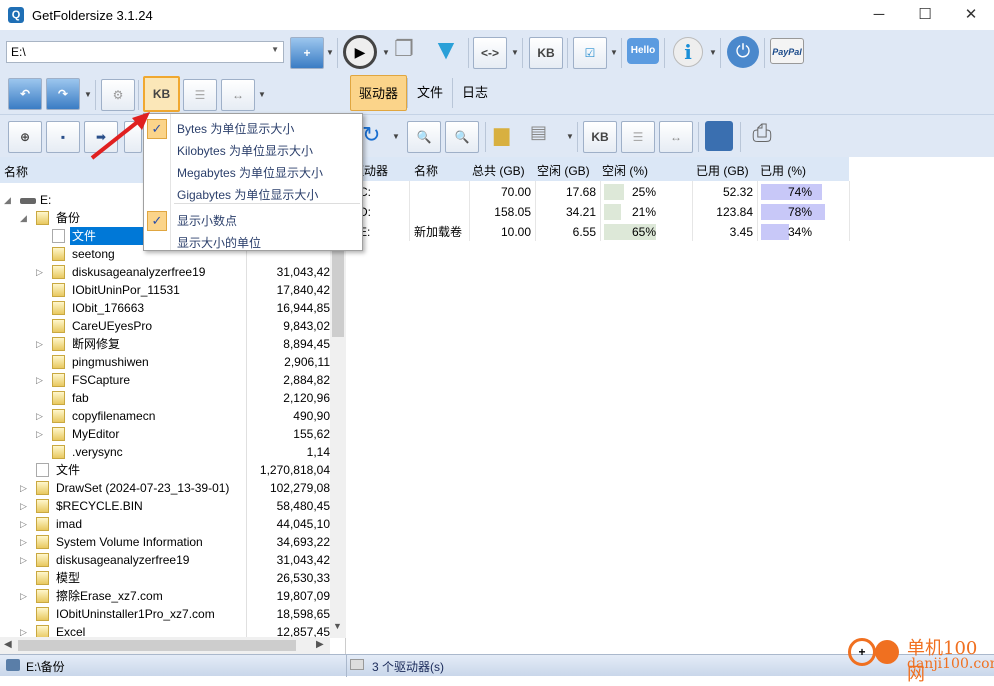 This screenshot has width=994, height=686. Describe the element at coordinates (63, 137) in the screenshot. I see `save-list-icon: ▪` at that location.